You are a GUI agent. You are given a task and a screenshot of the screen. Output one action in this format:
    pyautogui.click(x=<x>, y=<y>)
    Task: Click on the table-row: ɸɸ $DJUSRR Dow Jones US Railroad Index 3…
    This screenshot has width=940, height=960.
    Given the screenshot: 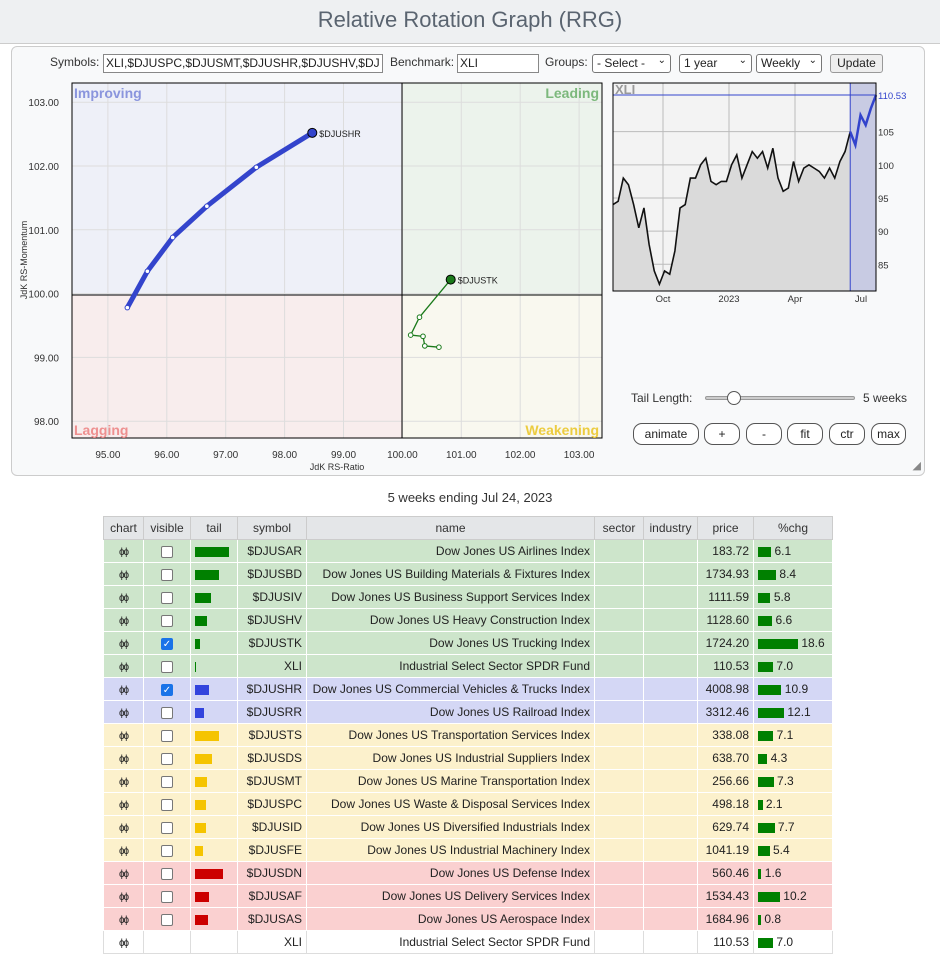 What is the action you would take?
    pyautogui.click(x=468, y=712)
    